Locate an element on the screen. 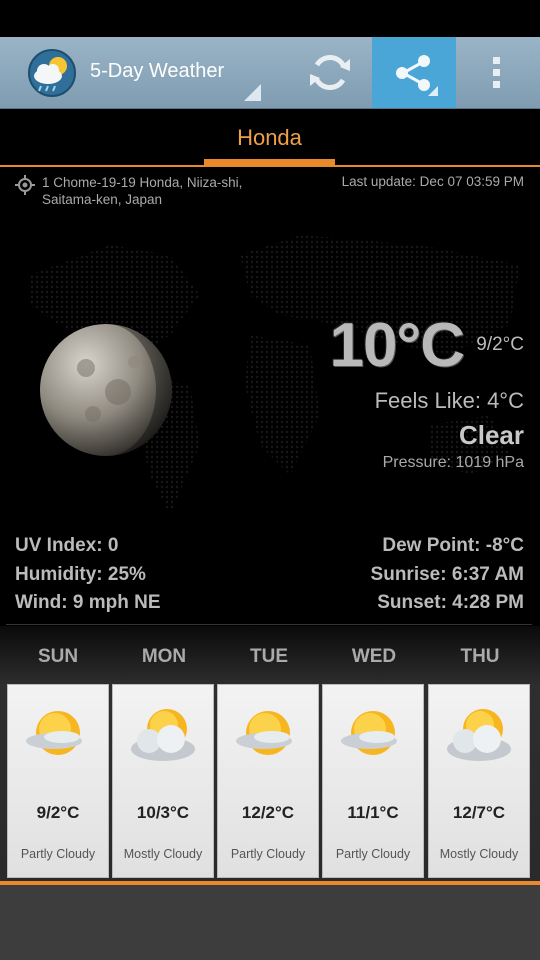 This screenshot has width=540, height=960. overflow-menu-button is located at coordinates (497, 72).